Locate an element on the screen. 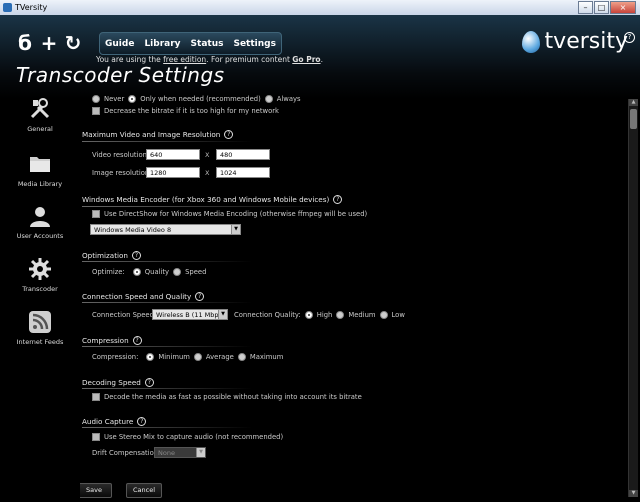 The width and height of the screenshot is (640, 502). sidebar-label-media-library: Media Library is located at coordinates (40, 184).